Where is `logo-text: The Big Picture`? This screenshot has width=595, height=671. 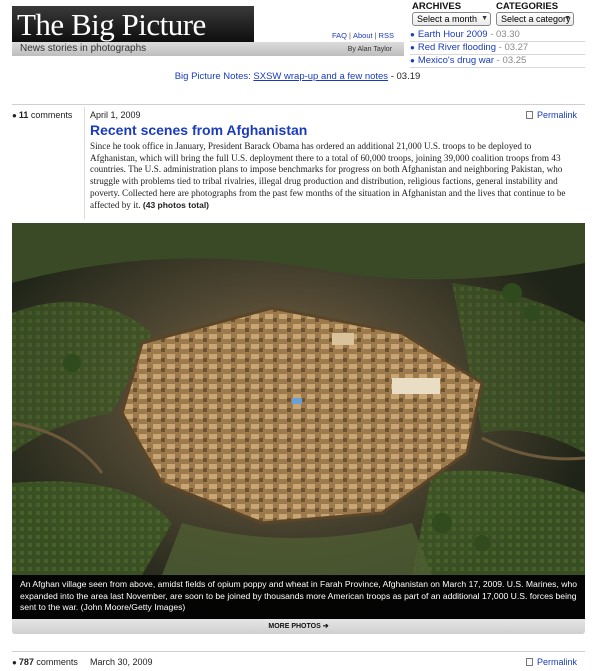 logo-text: The Big Picture is located at coordinates (111, 24).